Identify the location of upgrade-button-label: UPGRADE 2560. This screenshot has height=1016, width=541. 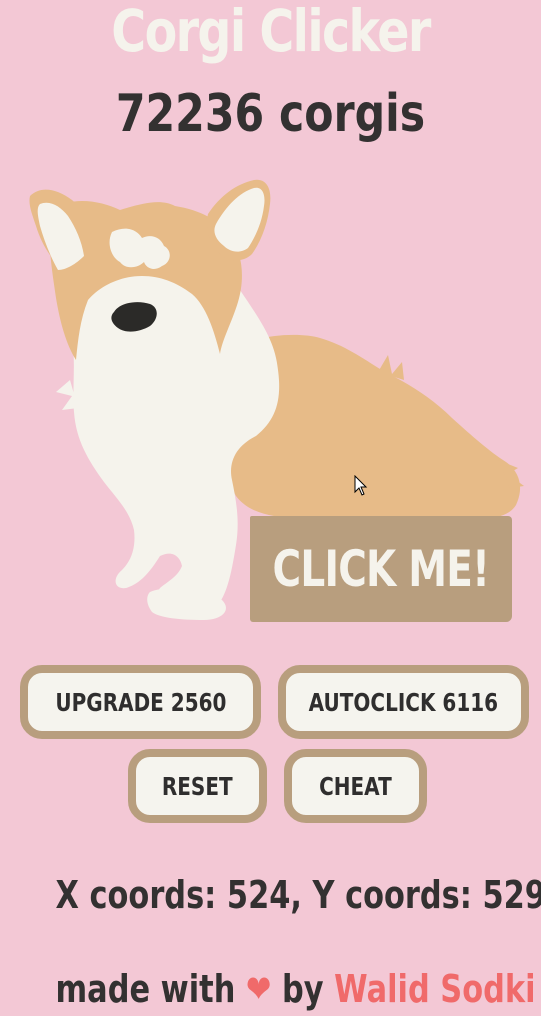
(140, 702).